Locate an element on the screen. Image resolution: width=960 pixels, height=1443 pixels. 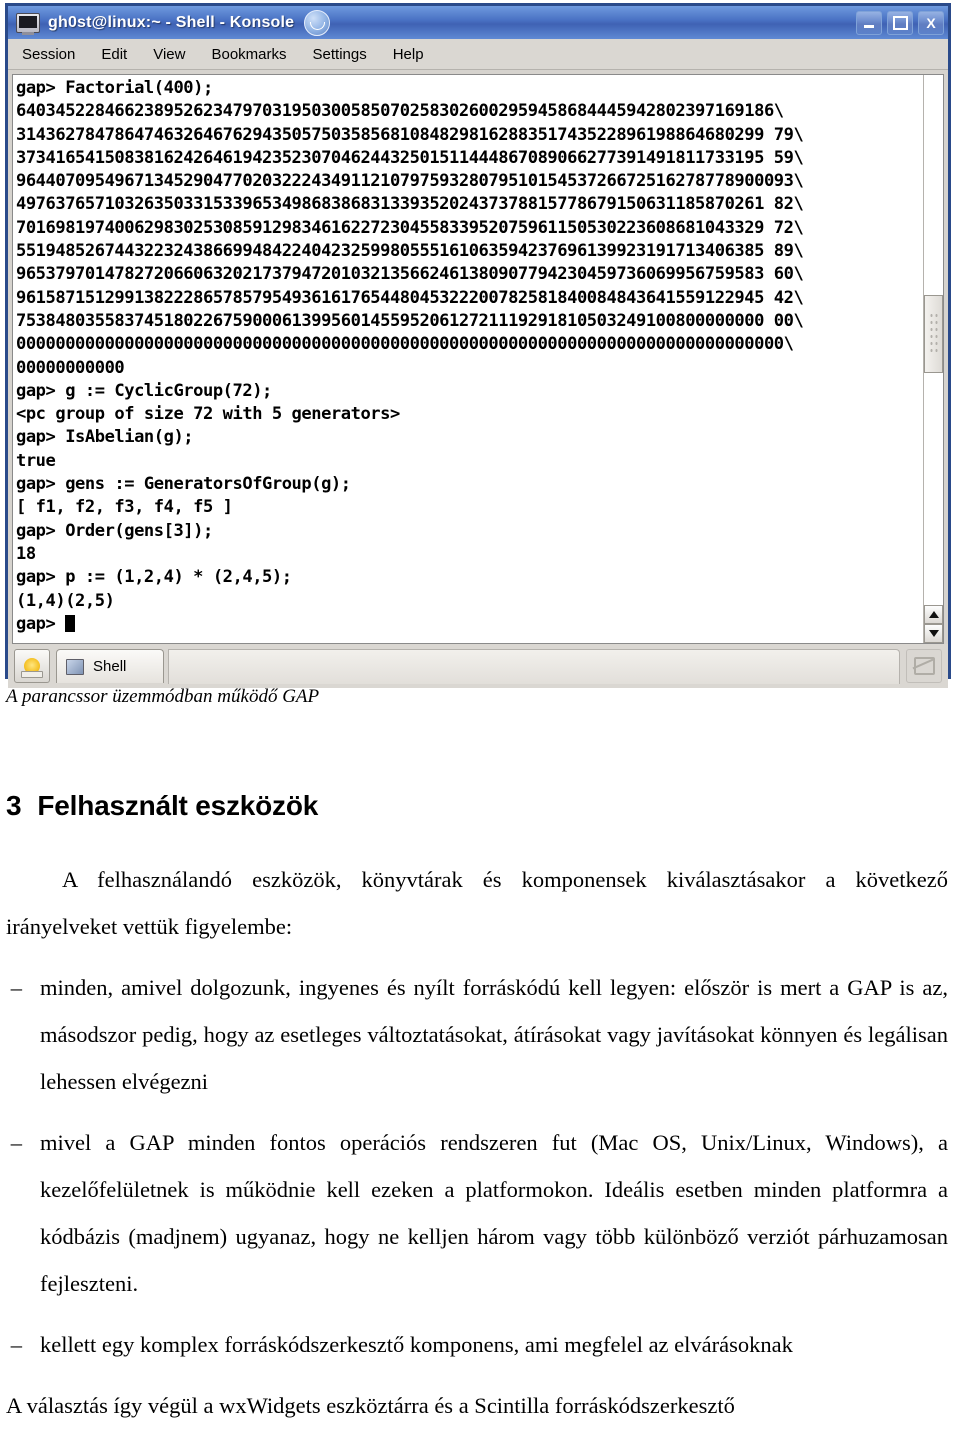
menu-settings: Settings is located at coordinates (340, 54).